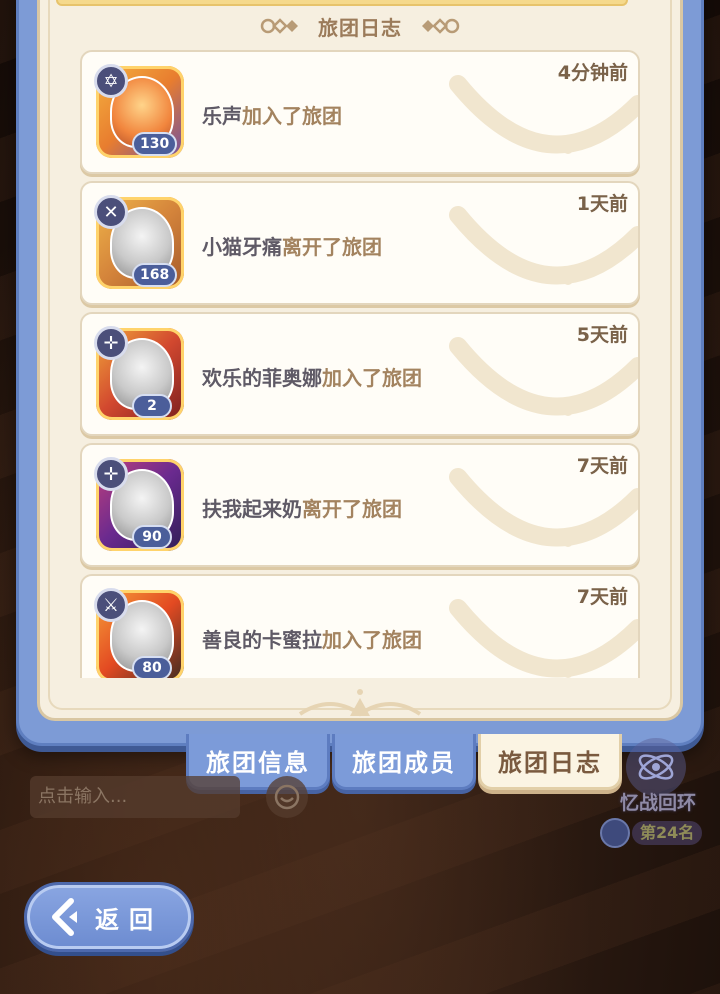 The image size is (720, 994). Describe the element at coordinates (222, 116) in the screenshot. I see `member-name: 乐声` at that location.